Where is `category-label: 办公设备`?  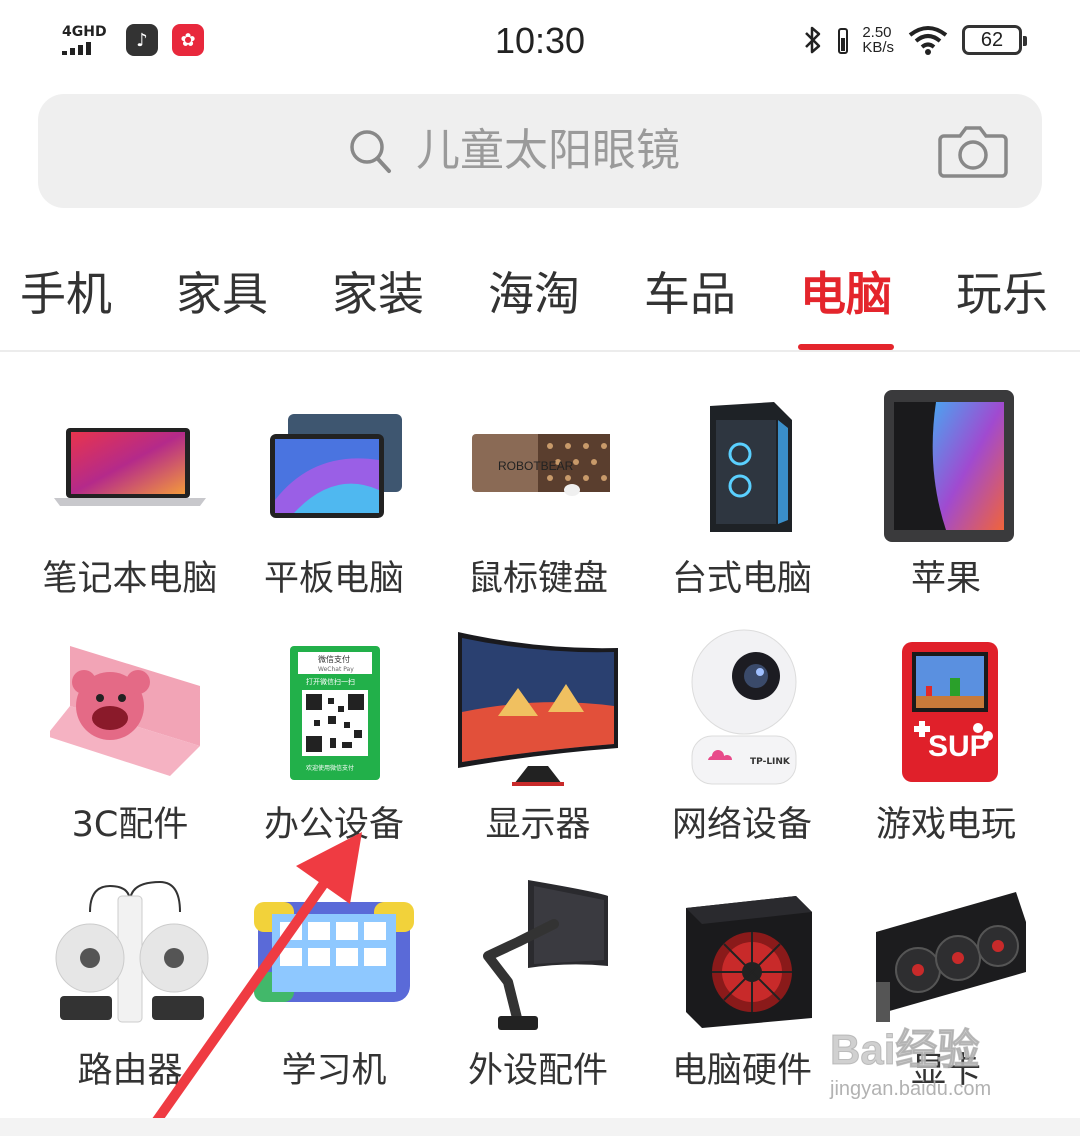 category-label: 办公设备 is located at coordinates (333, 825).